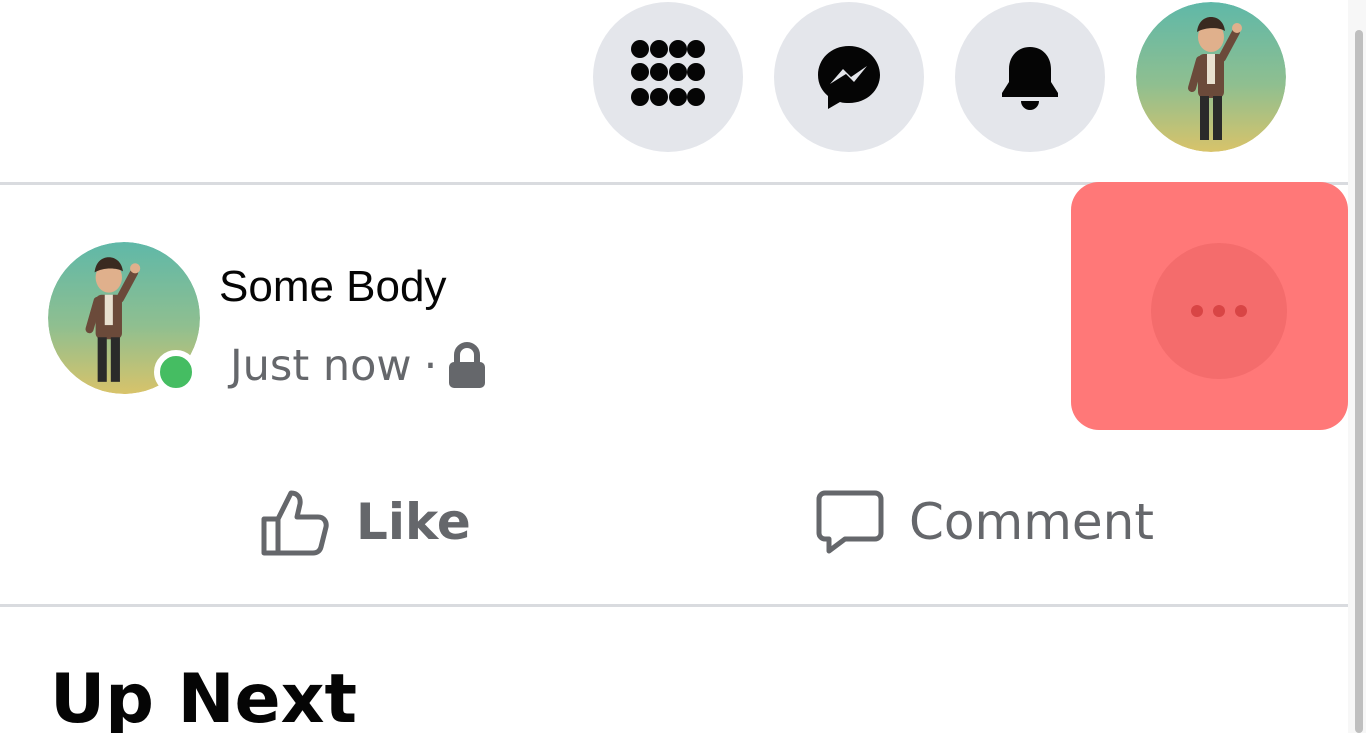 This screenshot has width=1366, height=733. I want to click on post-author-name: Some Body, so click(332, 287).